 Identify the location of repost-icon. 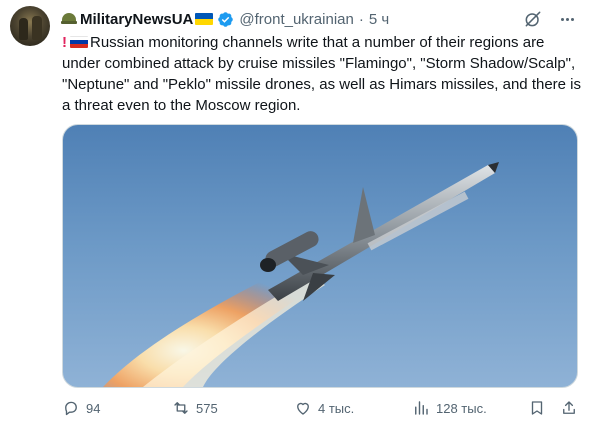
(181, 408).